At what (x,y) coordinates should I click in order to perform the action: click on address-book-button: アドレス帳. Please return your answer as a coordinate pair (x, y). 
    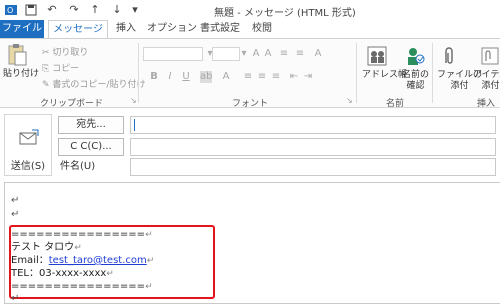
    Looking at the image, I should click on (384, 75).